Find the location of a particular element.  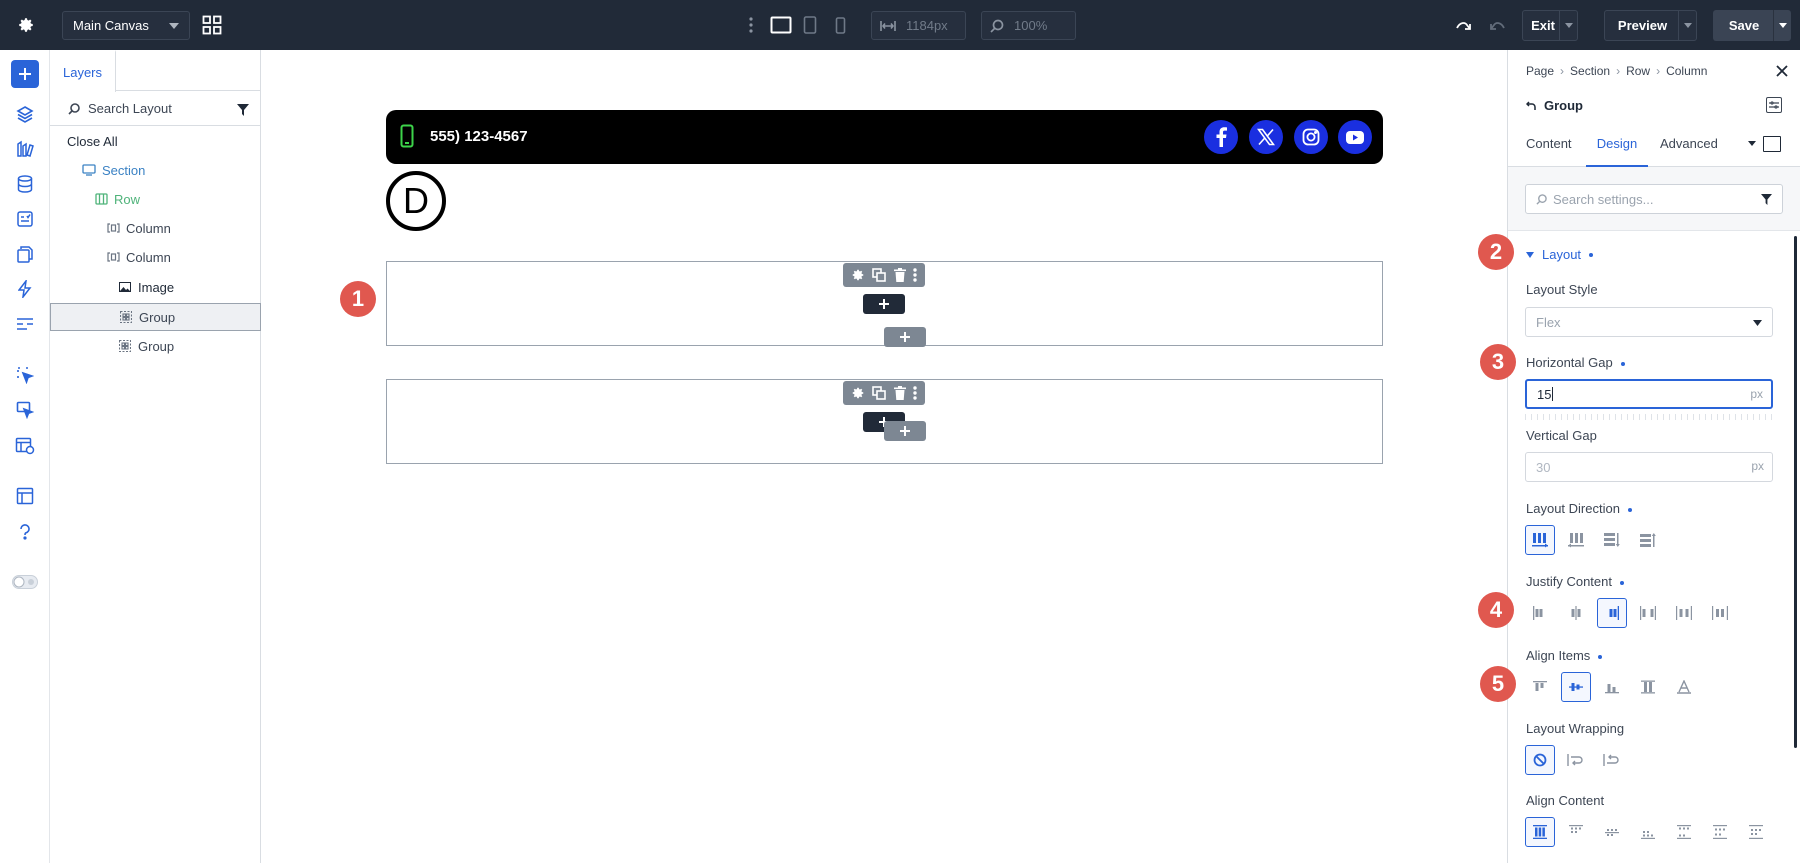

zoom-input: 100% is located at coordinates (1028, 25).